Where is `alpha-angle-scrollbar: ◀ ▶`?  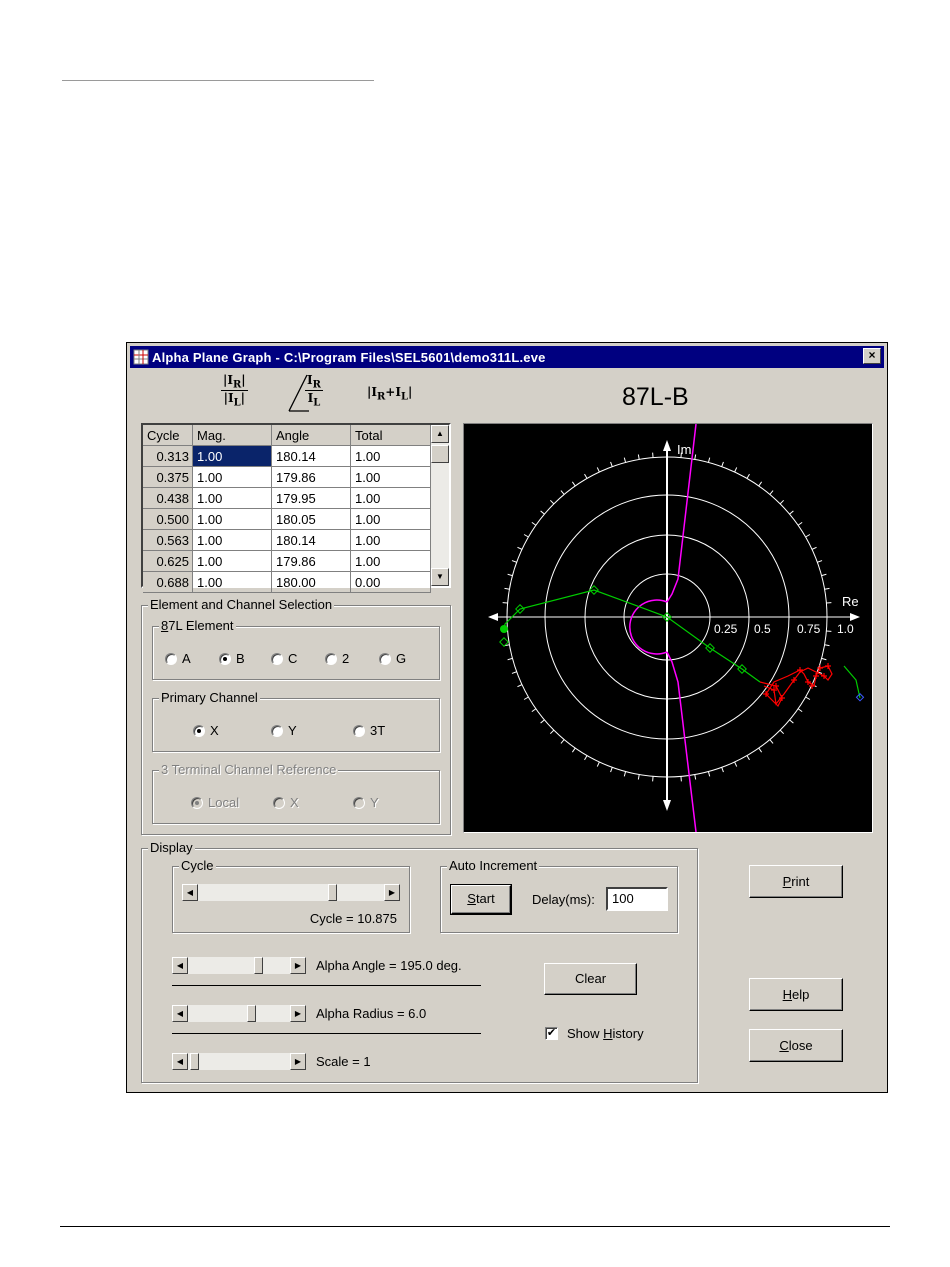
alpha-angle-scrollbar: ◀ ▶ is located at coordinates (239, 965).